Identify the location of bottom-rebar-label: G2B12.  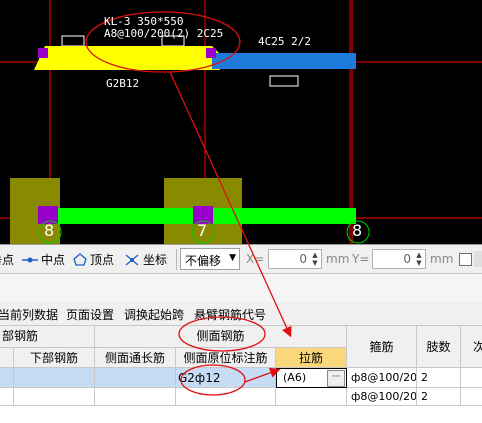
(123, 83).